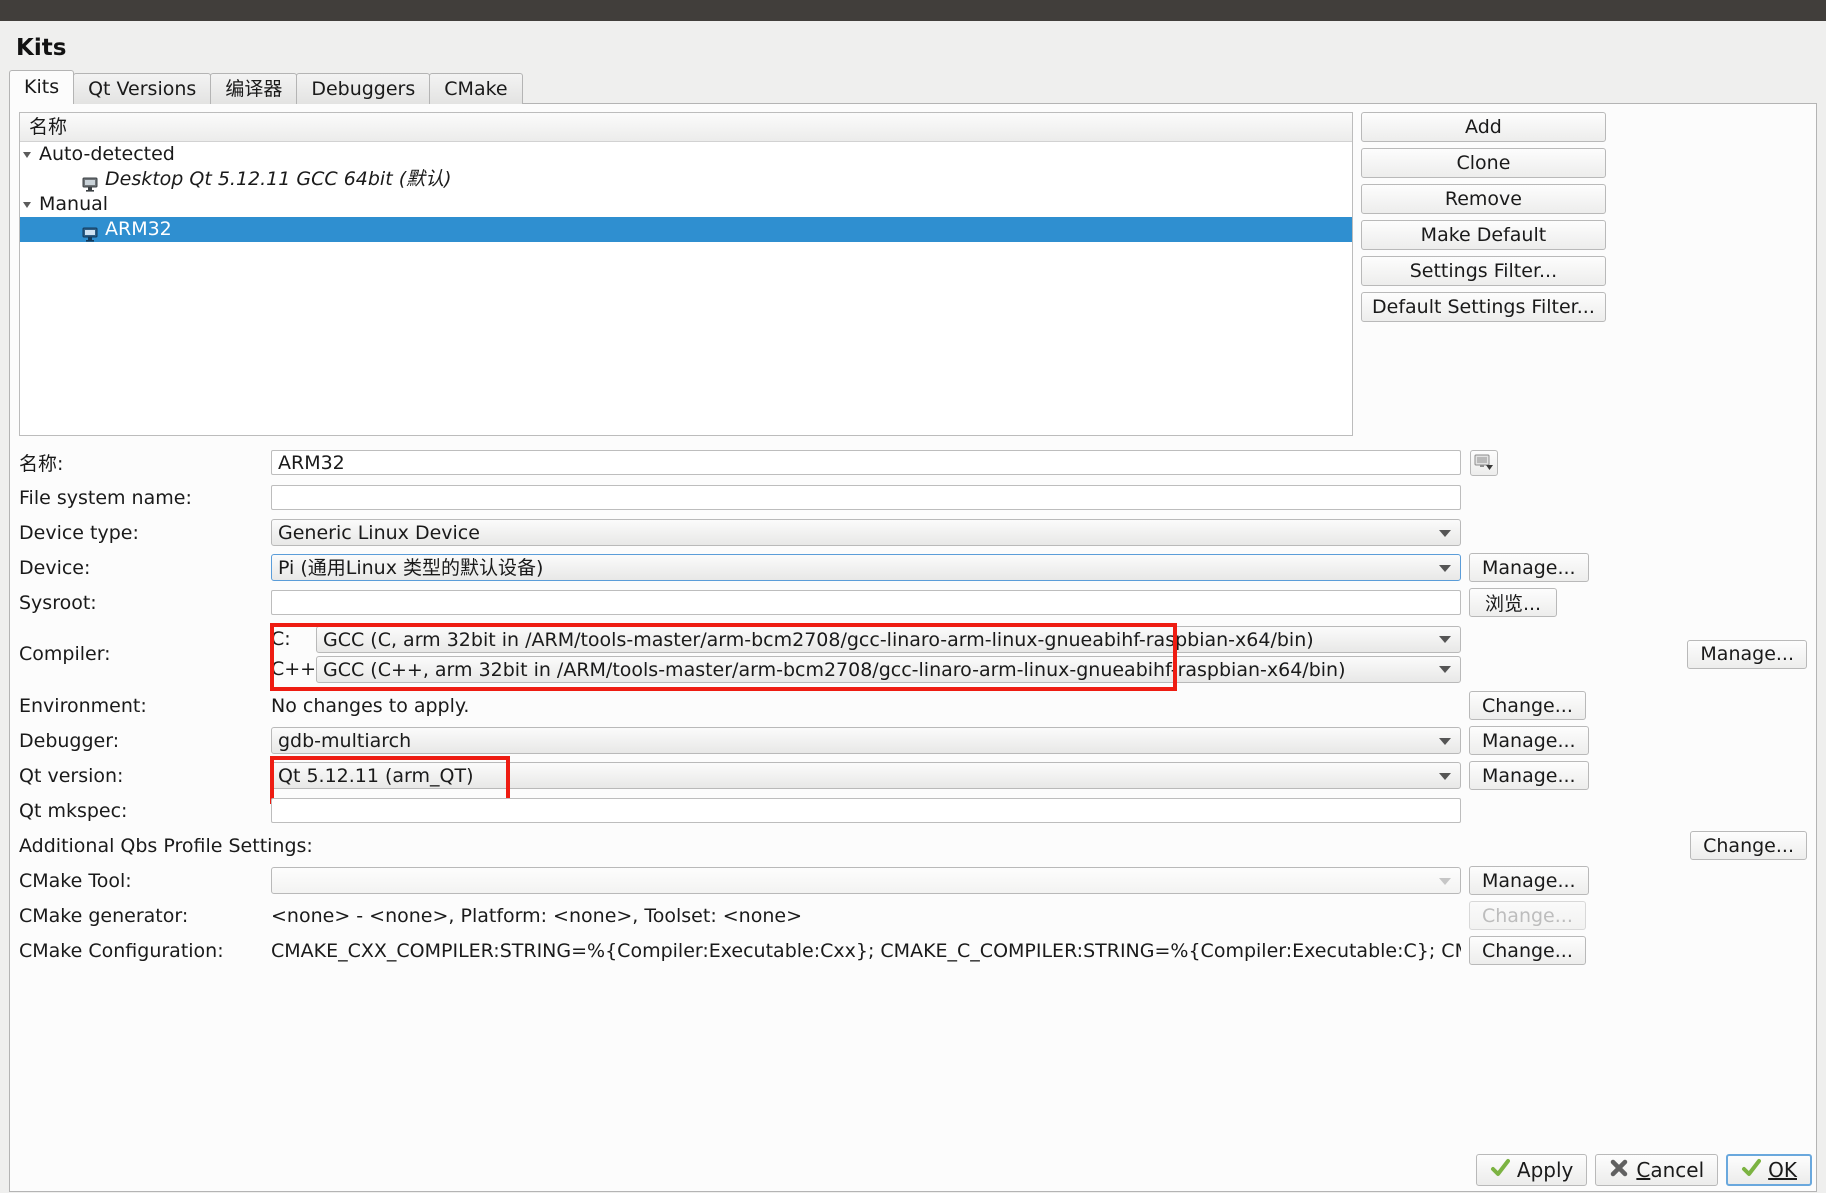 The width and height of the screenshot is (1826, 1193). I want to click on qbs-profile-label: Additional Qbs Profile Settings:, so click(166, 845).